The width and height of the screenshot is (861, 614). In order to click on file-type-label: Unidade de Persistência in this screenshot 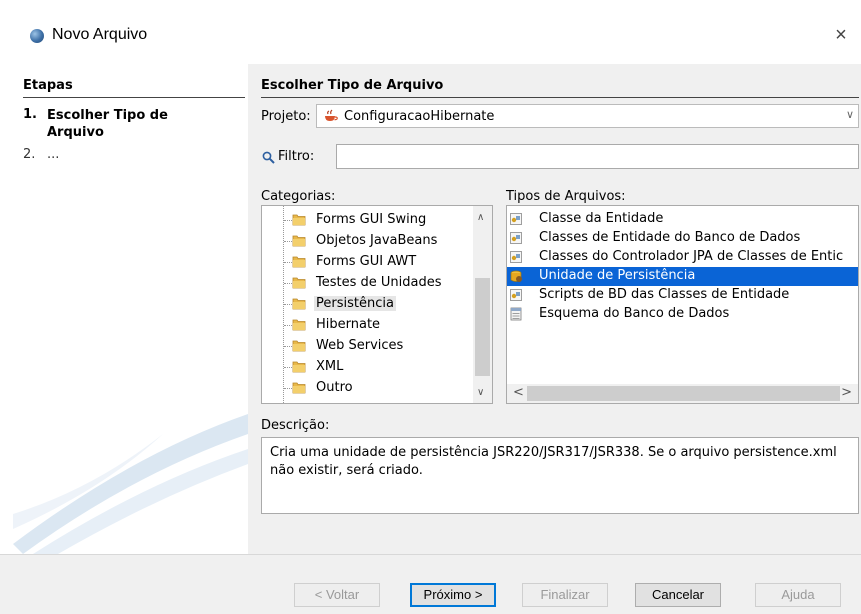, I will do `click(617, 275)`.